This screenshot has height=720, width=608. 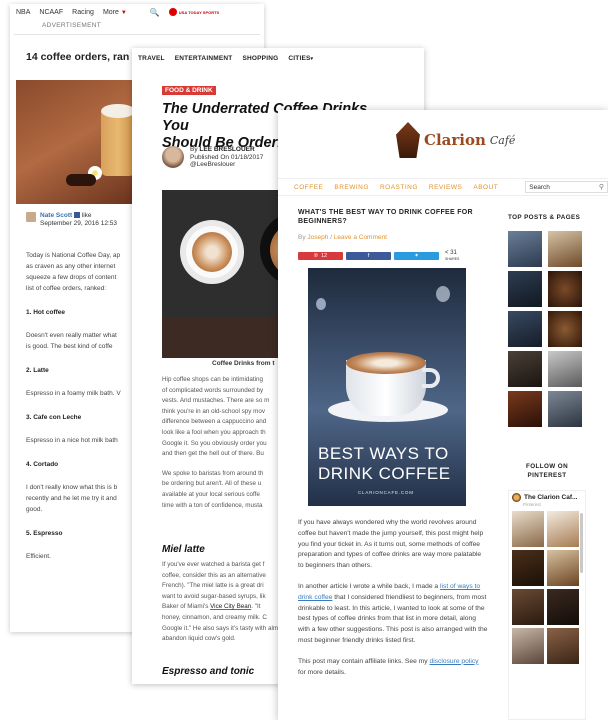 I want to click on logo-name: Clarion, so click(x=455, y=140).